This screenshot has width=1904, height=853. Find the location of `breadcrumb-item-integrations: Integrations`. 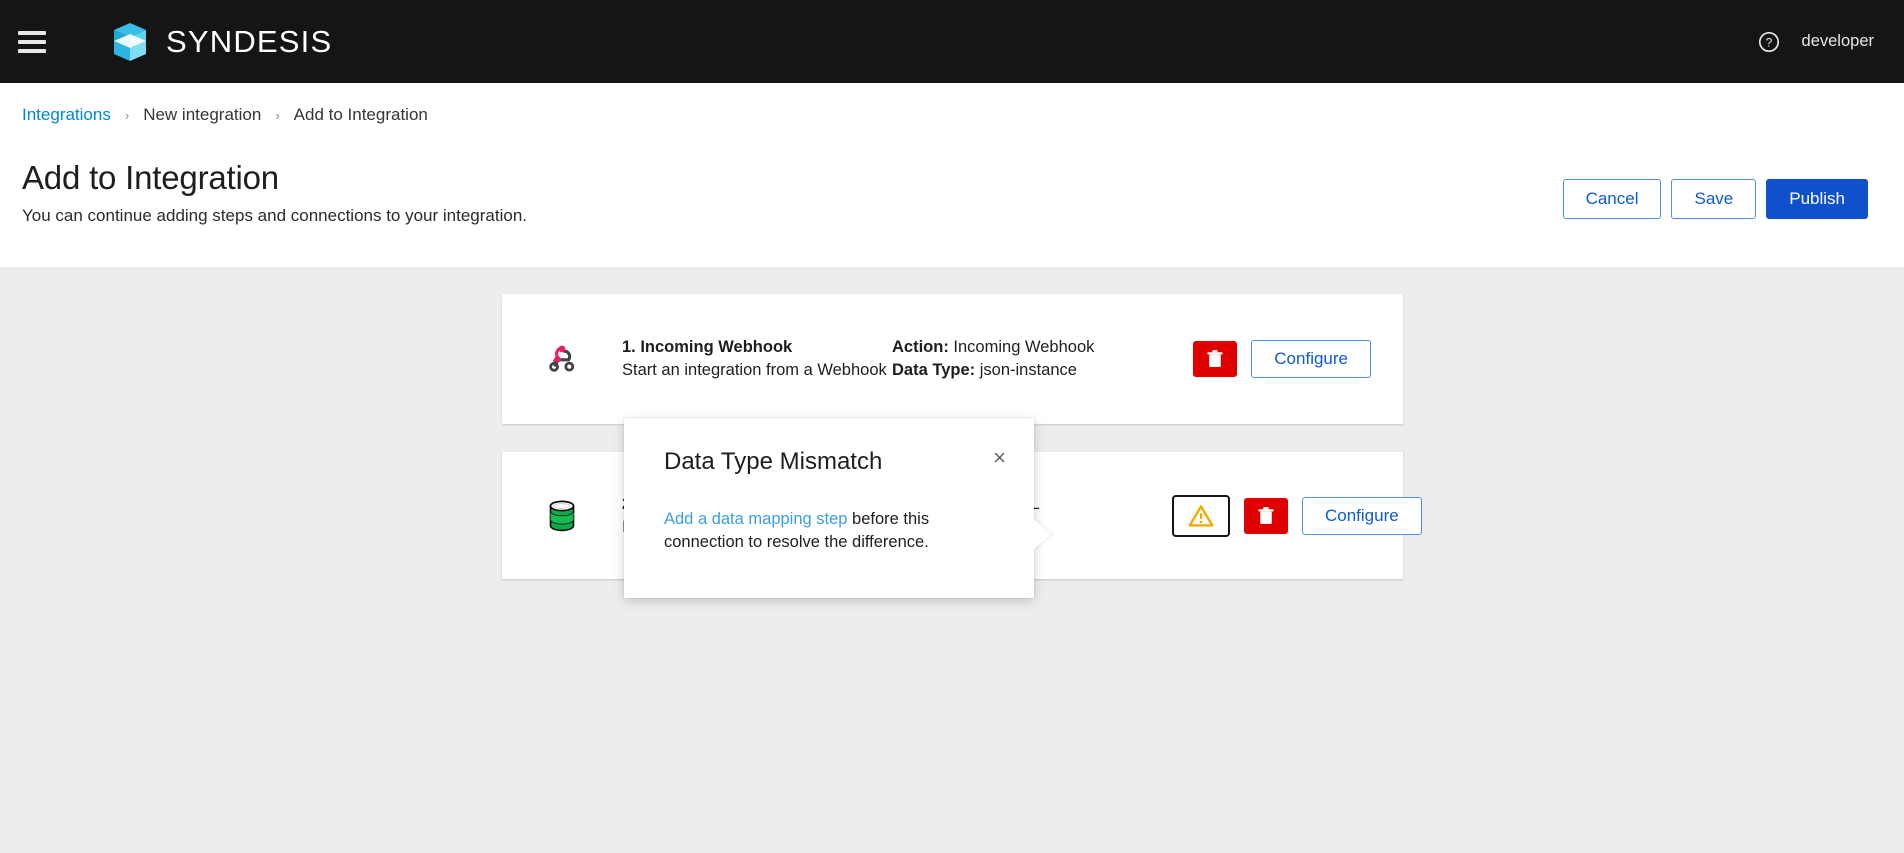

breadcrumb-item-integrations: Integrations is located at coordinates (66, 115).